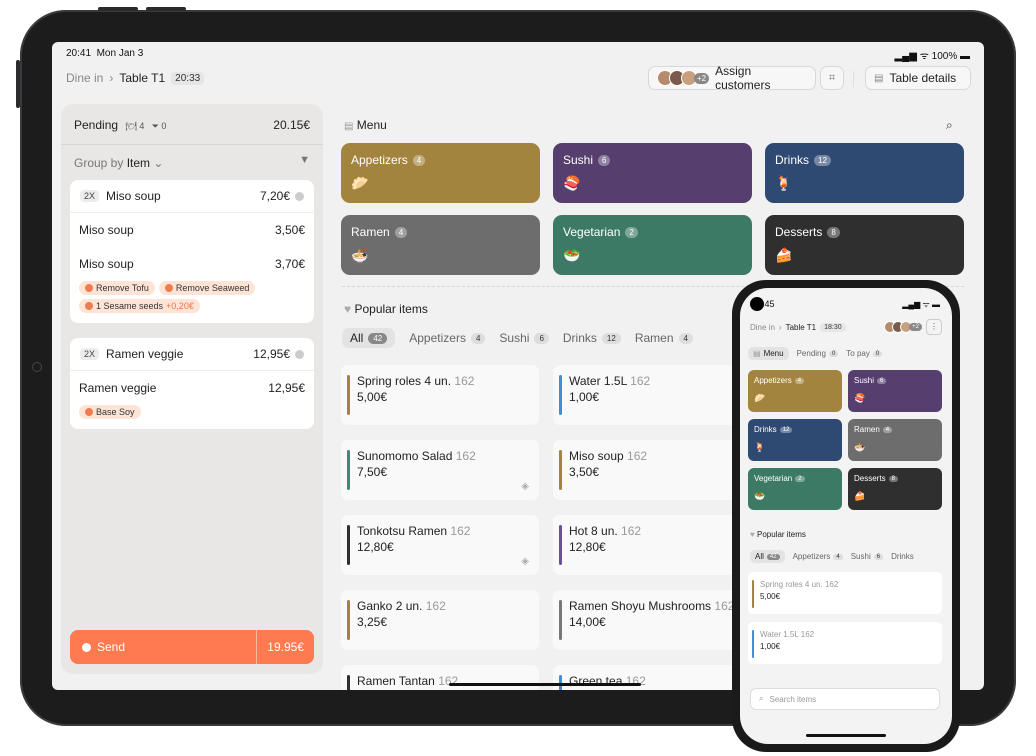 Image resolution: width=1036 pixels, height=756 pixels. Describe the element at coordinates (111, 78) in the screenshot. I see `chevron-right-icon: ›` at that location.